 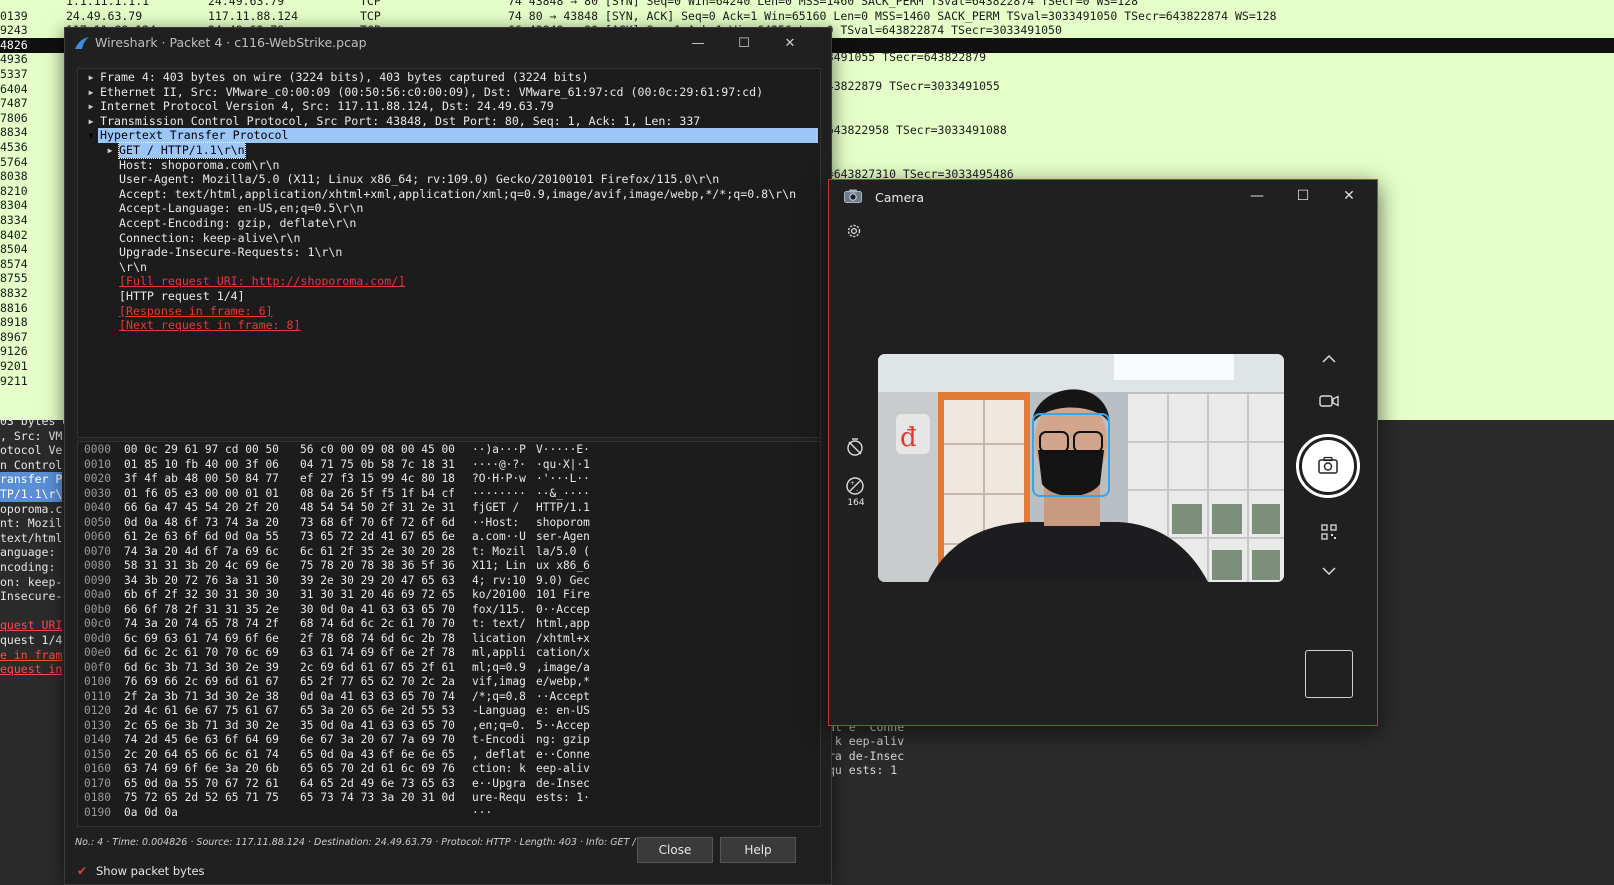 What do you see at coordinates (563, 652) in the screenshot?
I see `hex-a2: cation/x` at bounding box center [563, 652].